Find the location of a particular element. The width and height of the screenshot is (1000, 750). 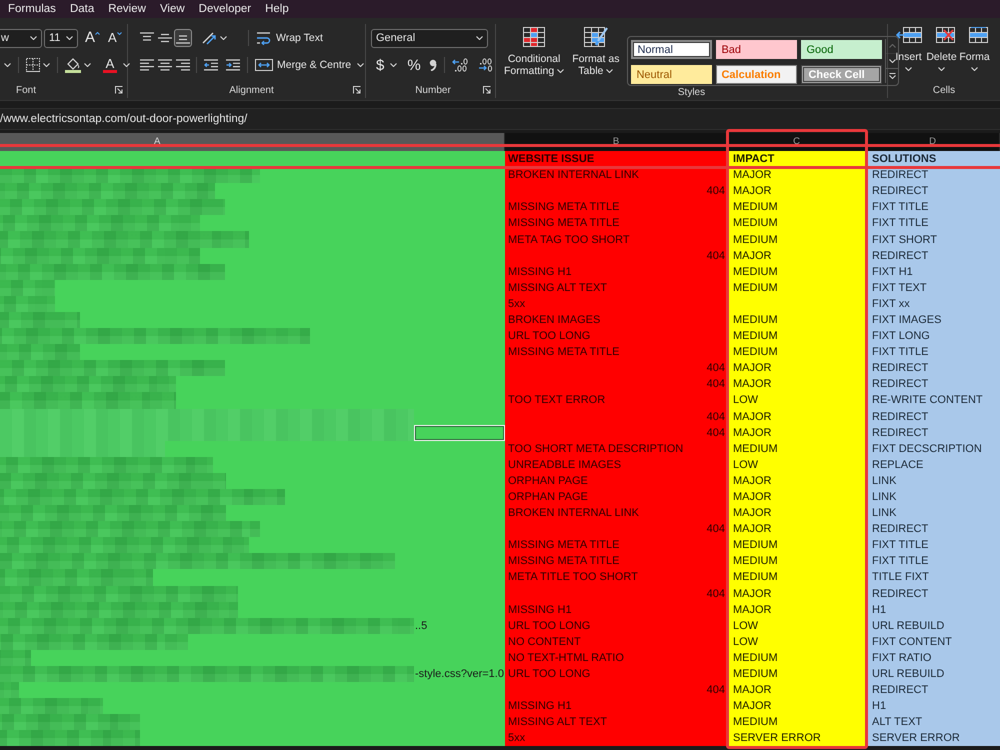

group-label: Alignment is located at coordinates (251, 90).